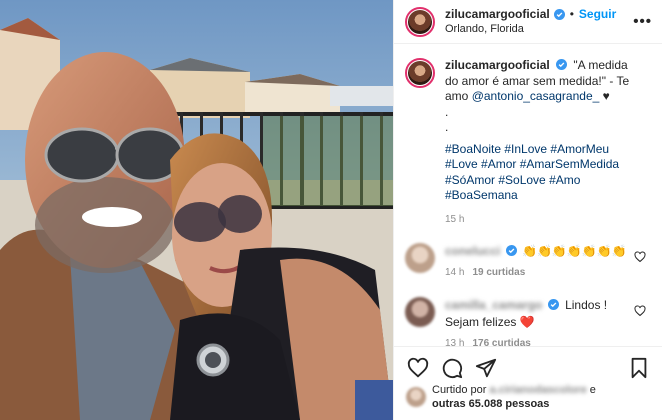 The width and height of the screenshot is (662, 420). I want to click on send-icon, so click(486, 368).